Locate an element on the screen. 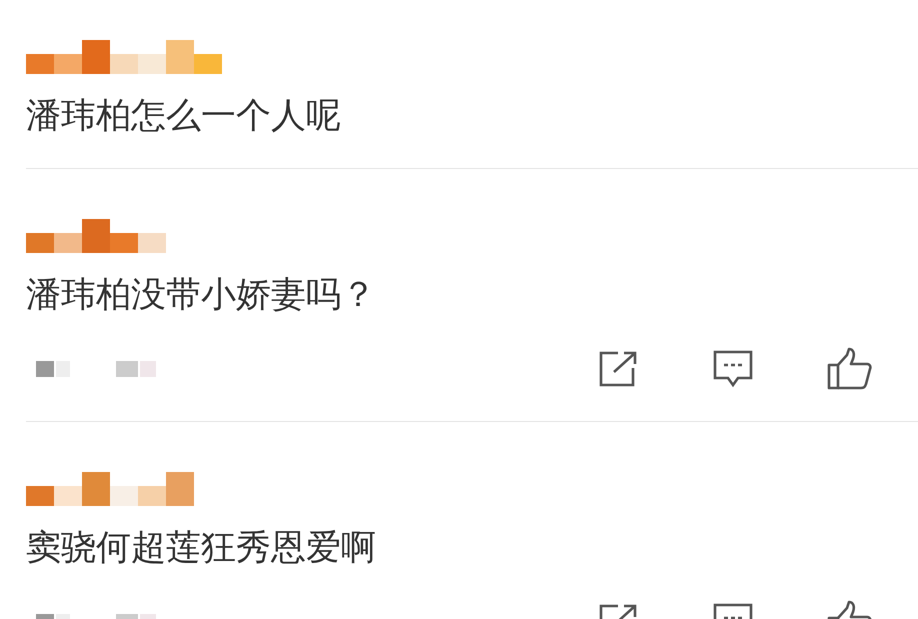  comment-text: 潘玮柏没带小娇妻吗？ is located at coordinates (201, 295).